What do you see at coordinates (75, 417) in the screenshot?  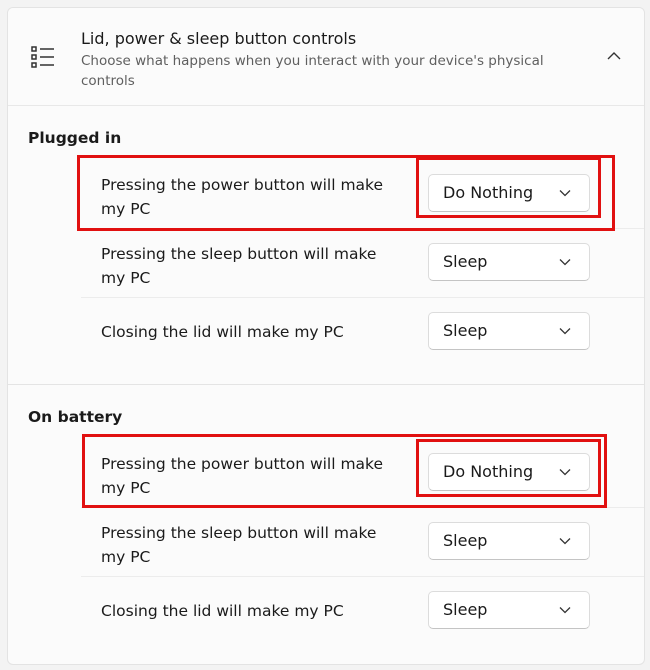 I see `section-title-on-battery: On battery` at bounding box center [75, 417].